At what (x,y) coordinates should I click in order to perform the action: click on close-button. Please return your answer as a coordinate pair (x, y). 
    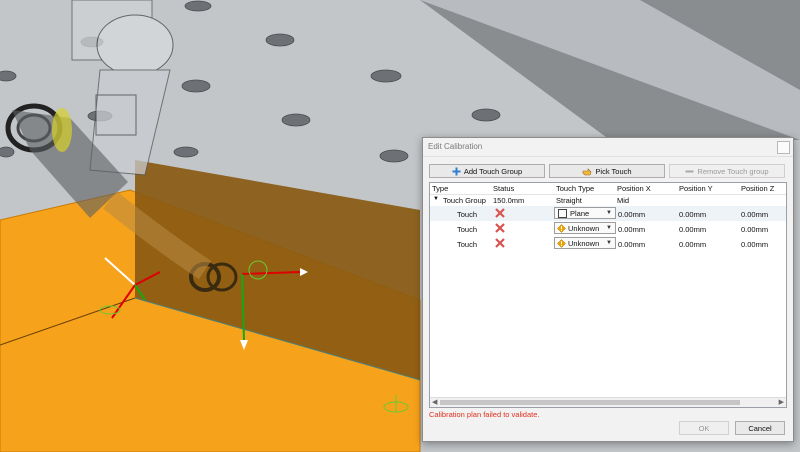
    Looking at the image, I should click on (783, 147).